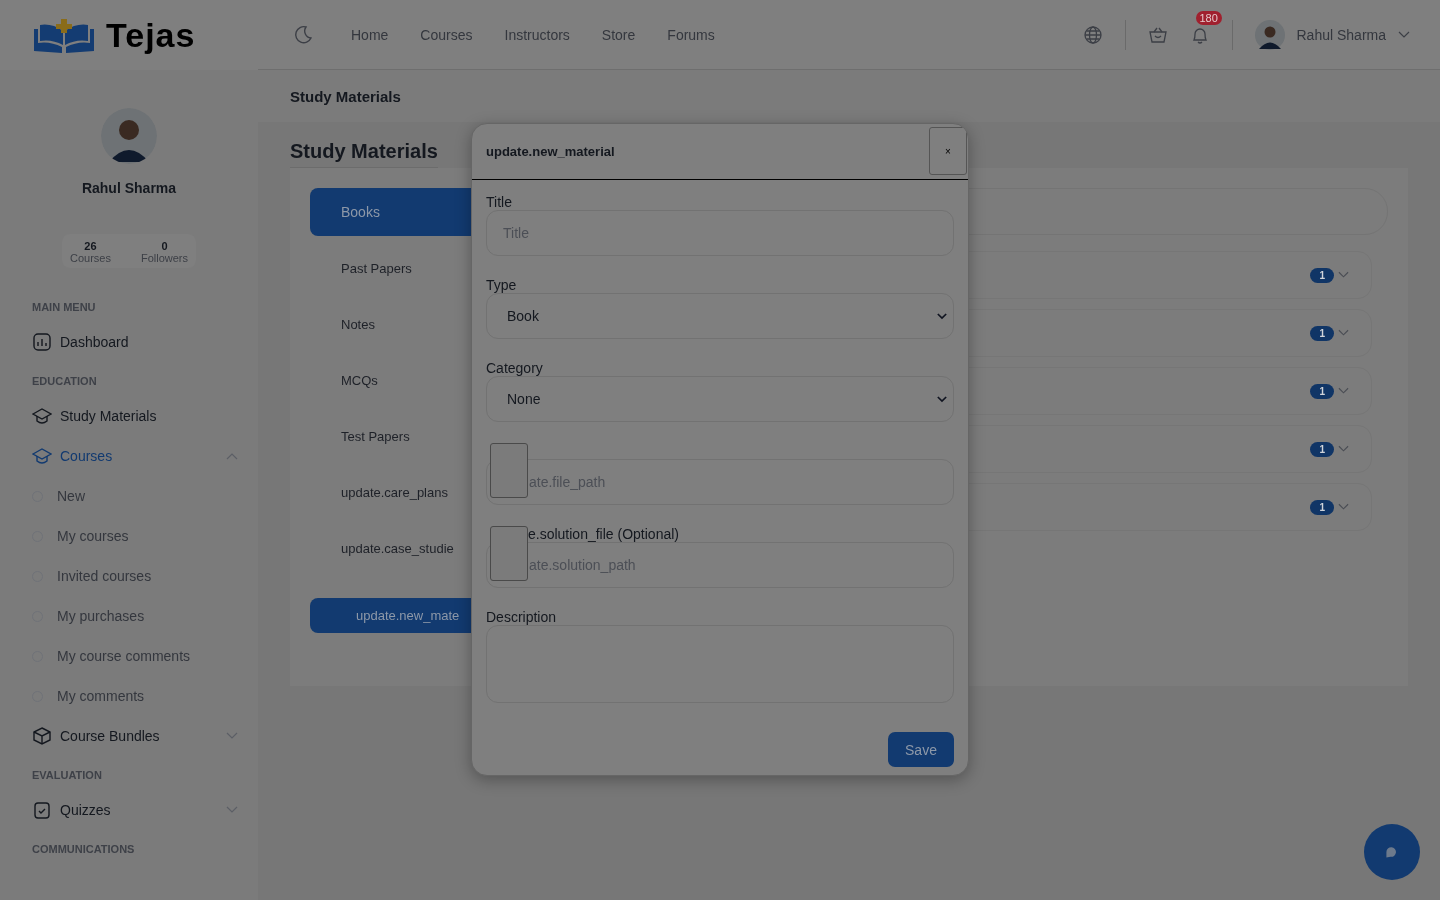  What do you see at coordinates (550, 151) in the screenshot?
I see `modal-title: update.new_material` at bounding box center [550, 151].